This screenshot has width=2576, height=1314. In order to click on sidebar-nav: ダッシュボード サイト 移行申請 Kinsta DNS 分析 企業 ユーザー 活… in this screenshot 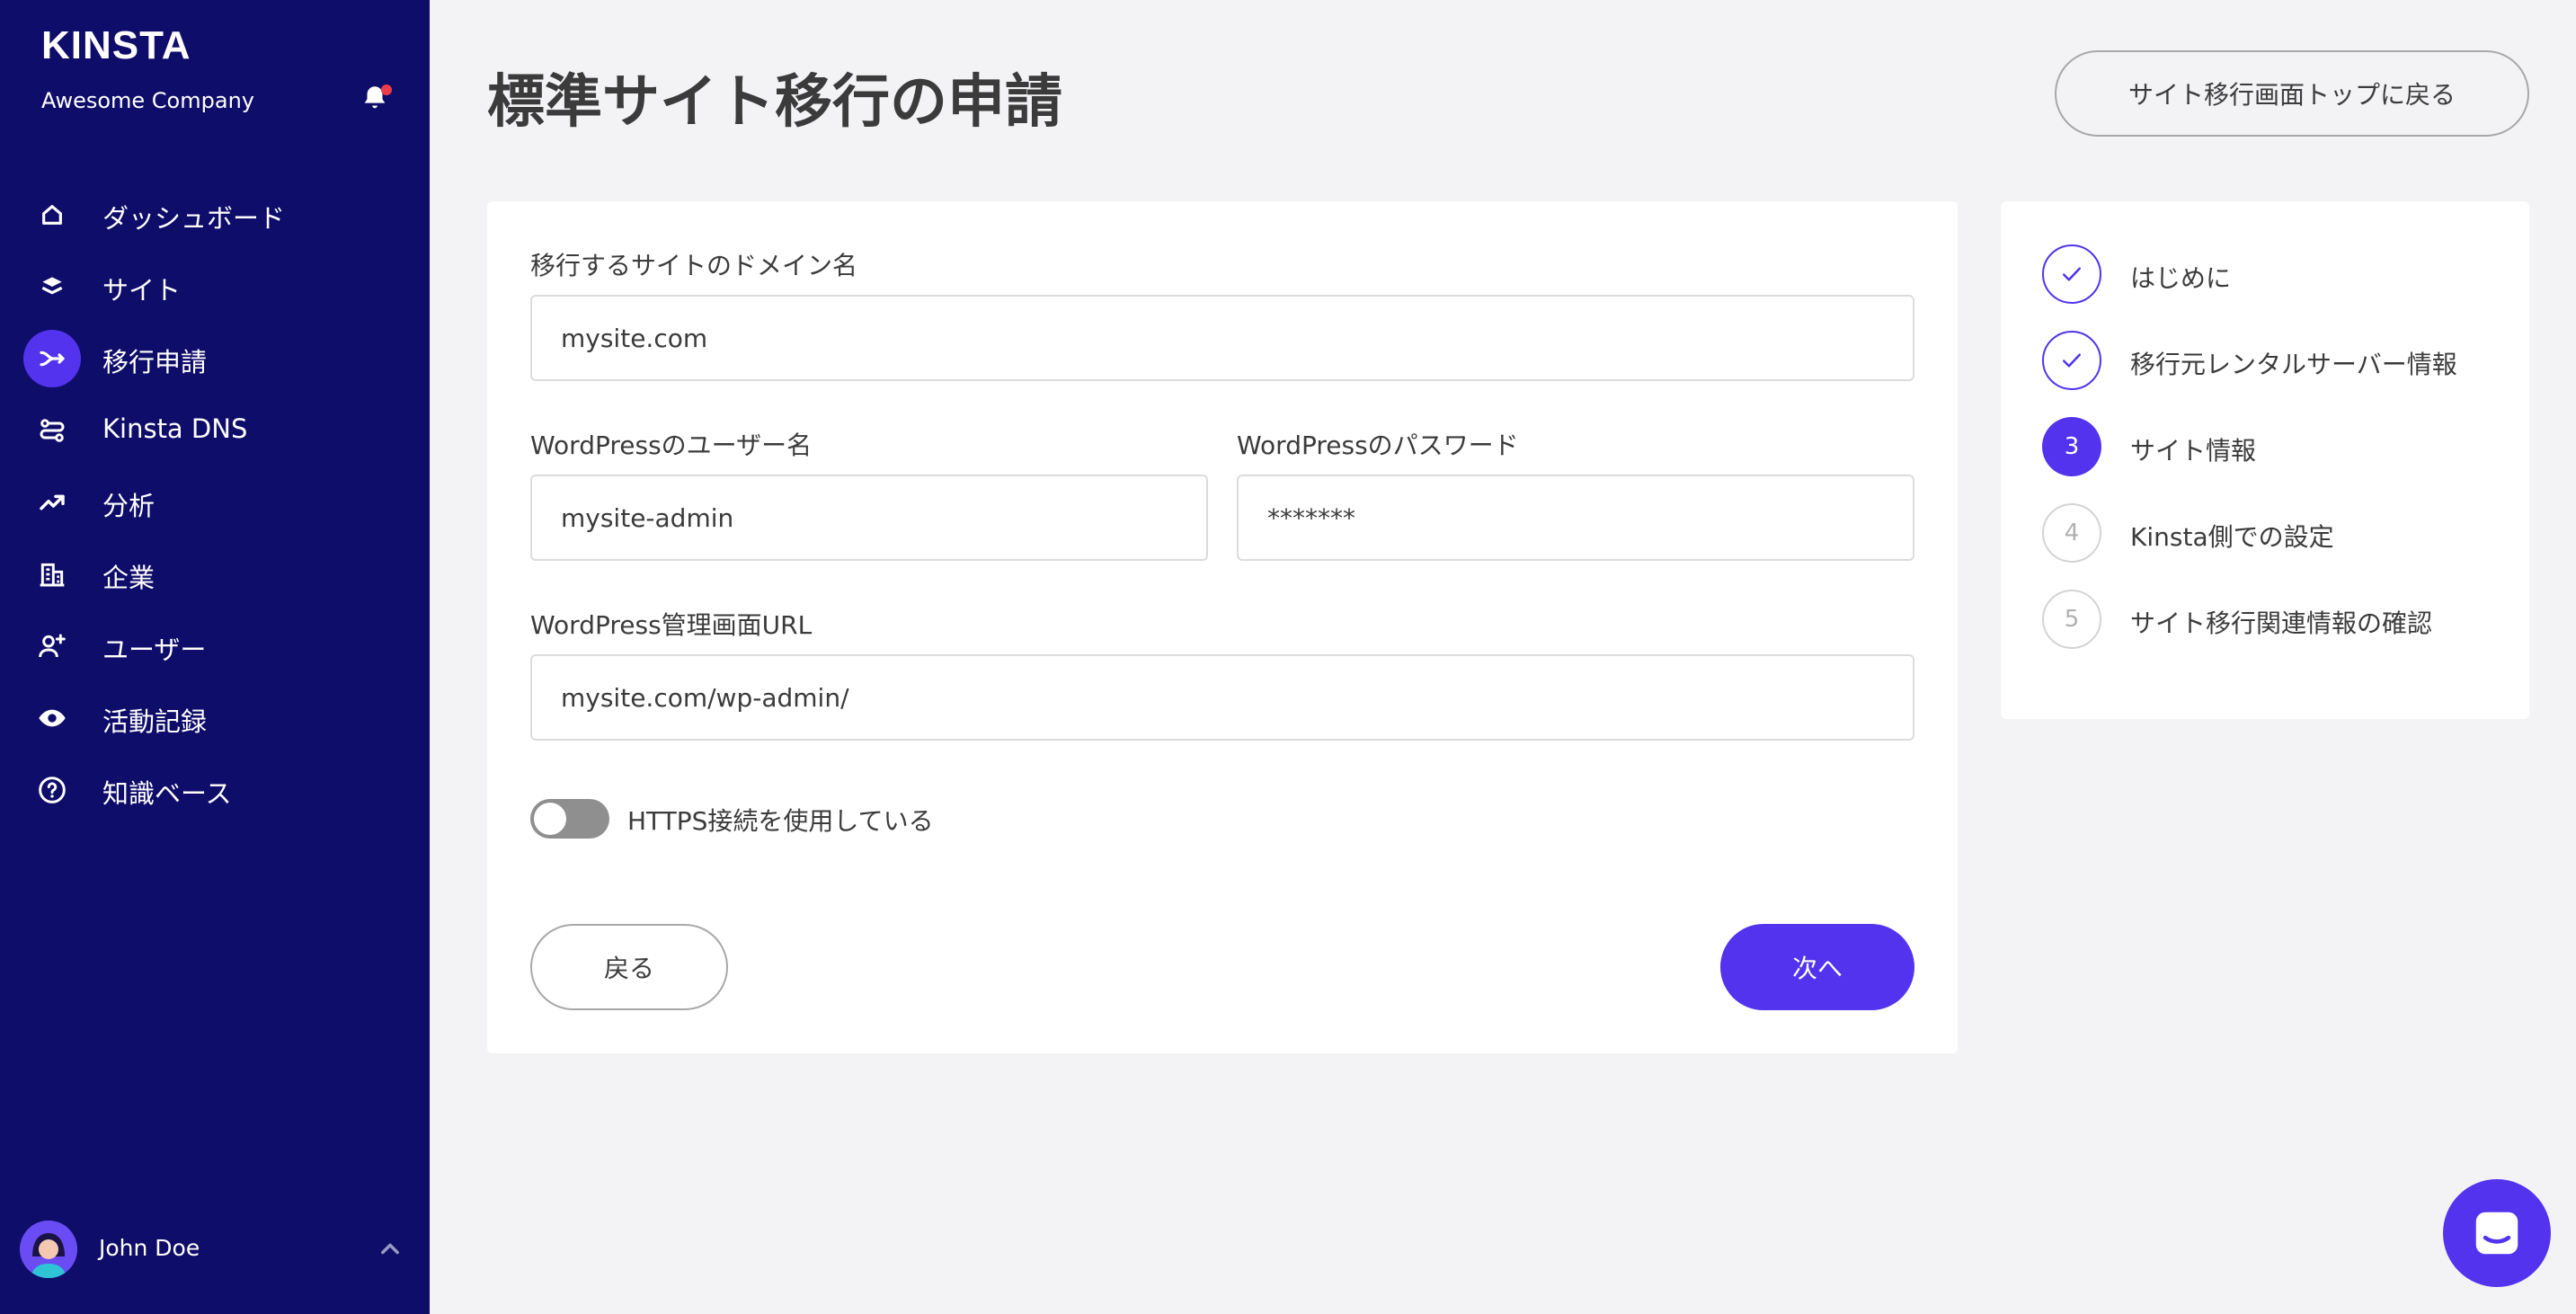, I will do `click(215, 502)`.